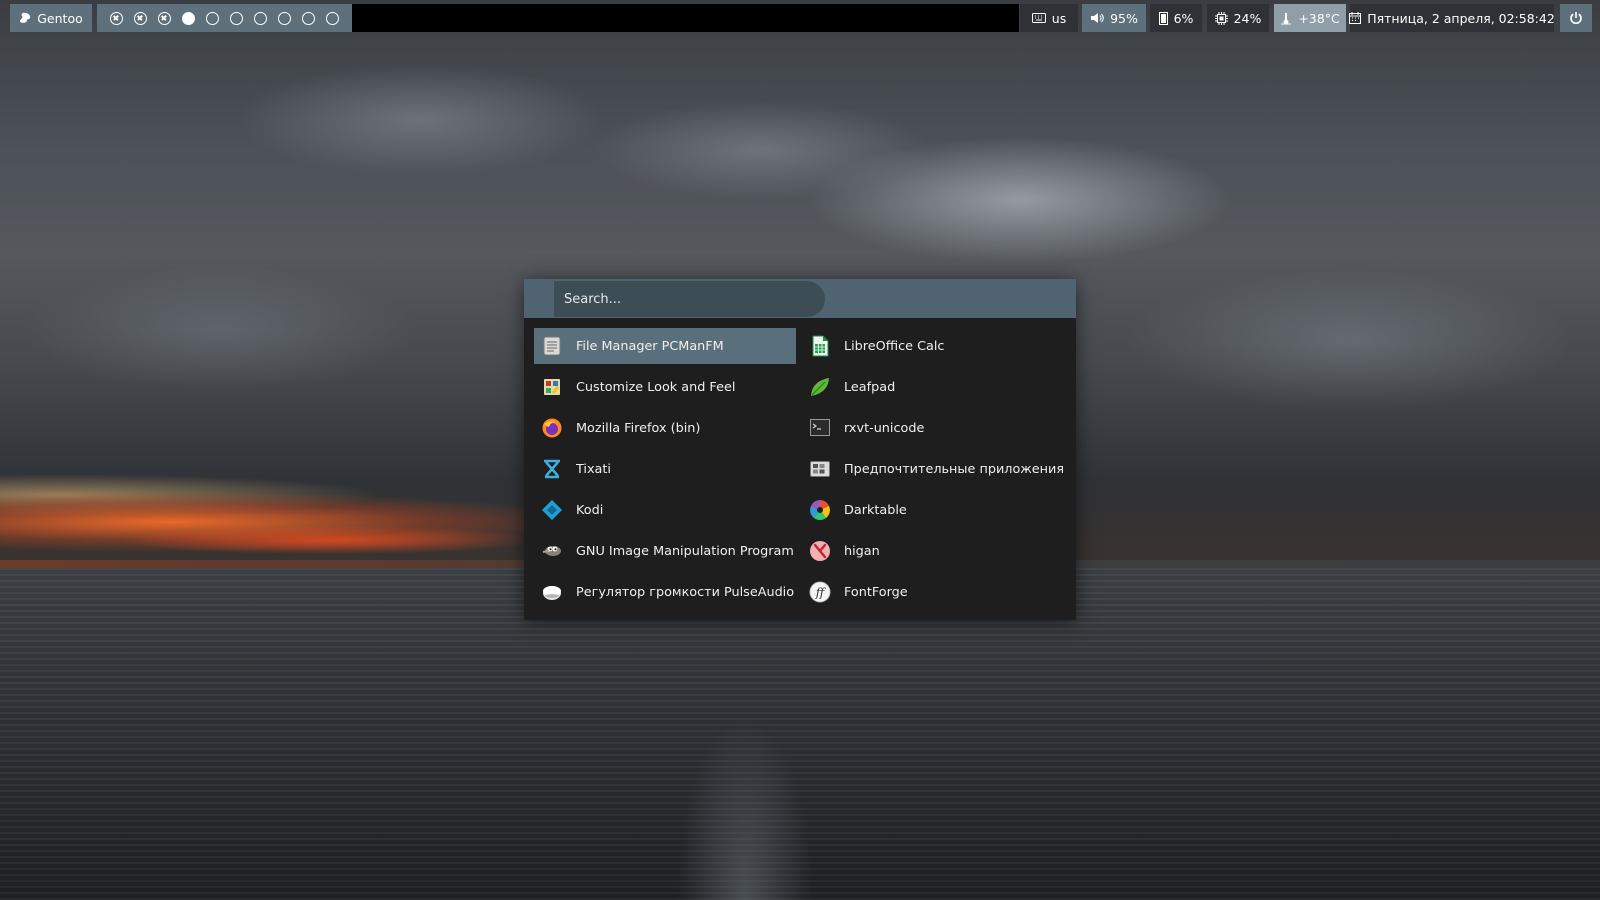  What do you see at coordinates (954, 469) in the screenshot?
I see `app-label: Предпочтительные приложения` at bounding box center [954, 469].